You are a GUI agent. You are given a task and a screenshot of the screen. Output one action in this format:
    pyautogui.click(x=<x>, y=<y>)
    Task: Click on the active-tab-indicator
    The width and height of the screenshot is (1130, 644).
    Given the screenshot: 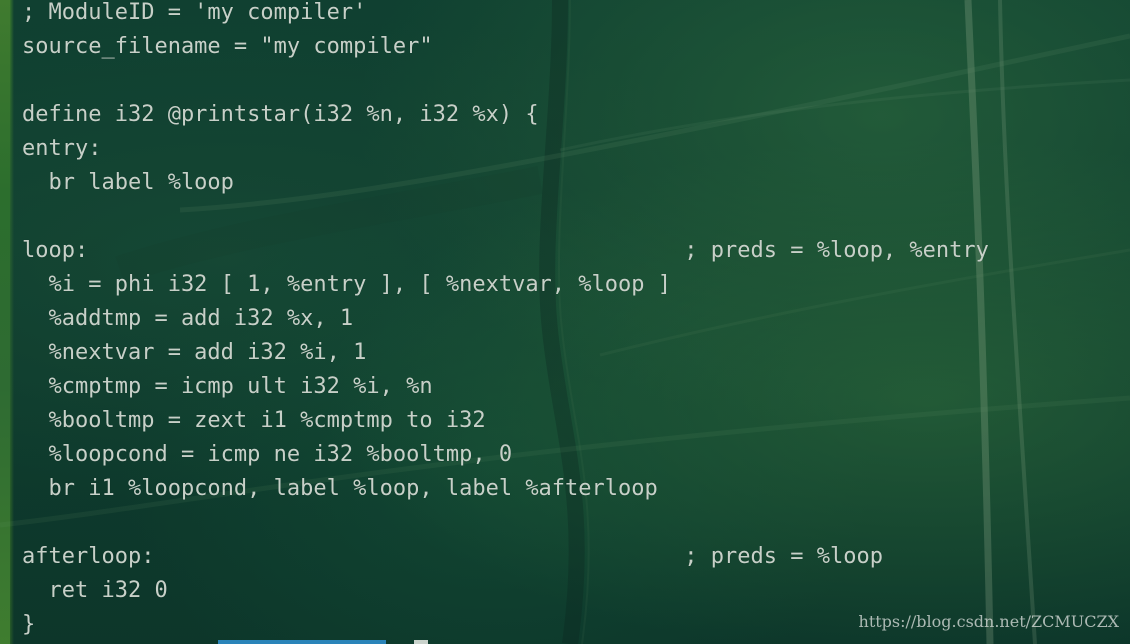 What is the action you would take?
    pyautogui.click(x=302, y=642)
    